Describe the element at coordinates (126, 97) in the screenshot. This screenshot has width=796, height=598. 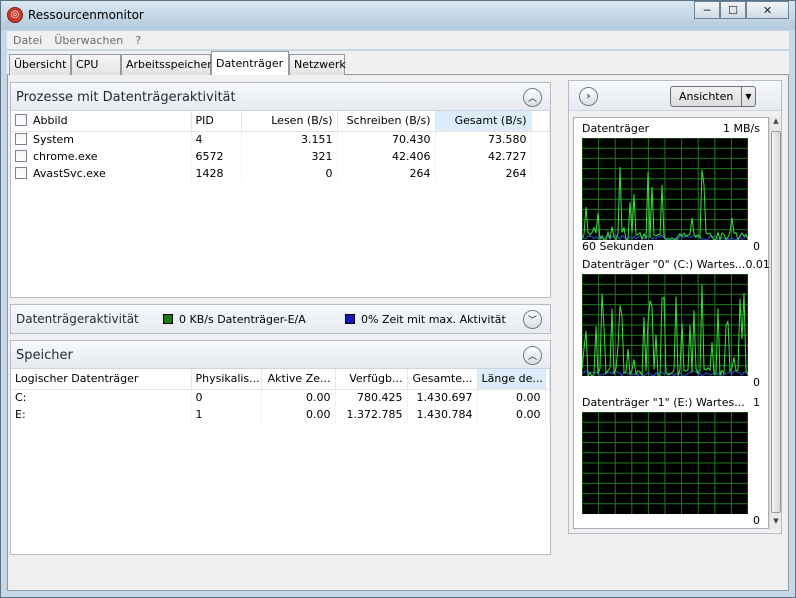
I see `processes-title: Prozesse mit Datenträgeraktivität` at that location.